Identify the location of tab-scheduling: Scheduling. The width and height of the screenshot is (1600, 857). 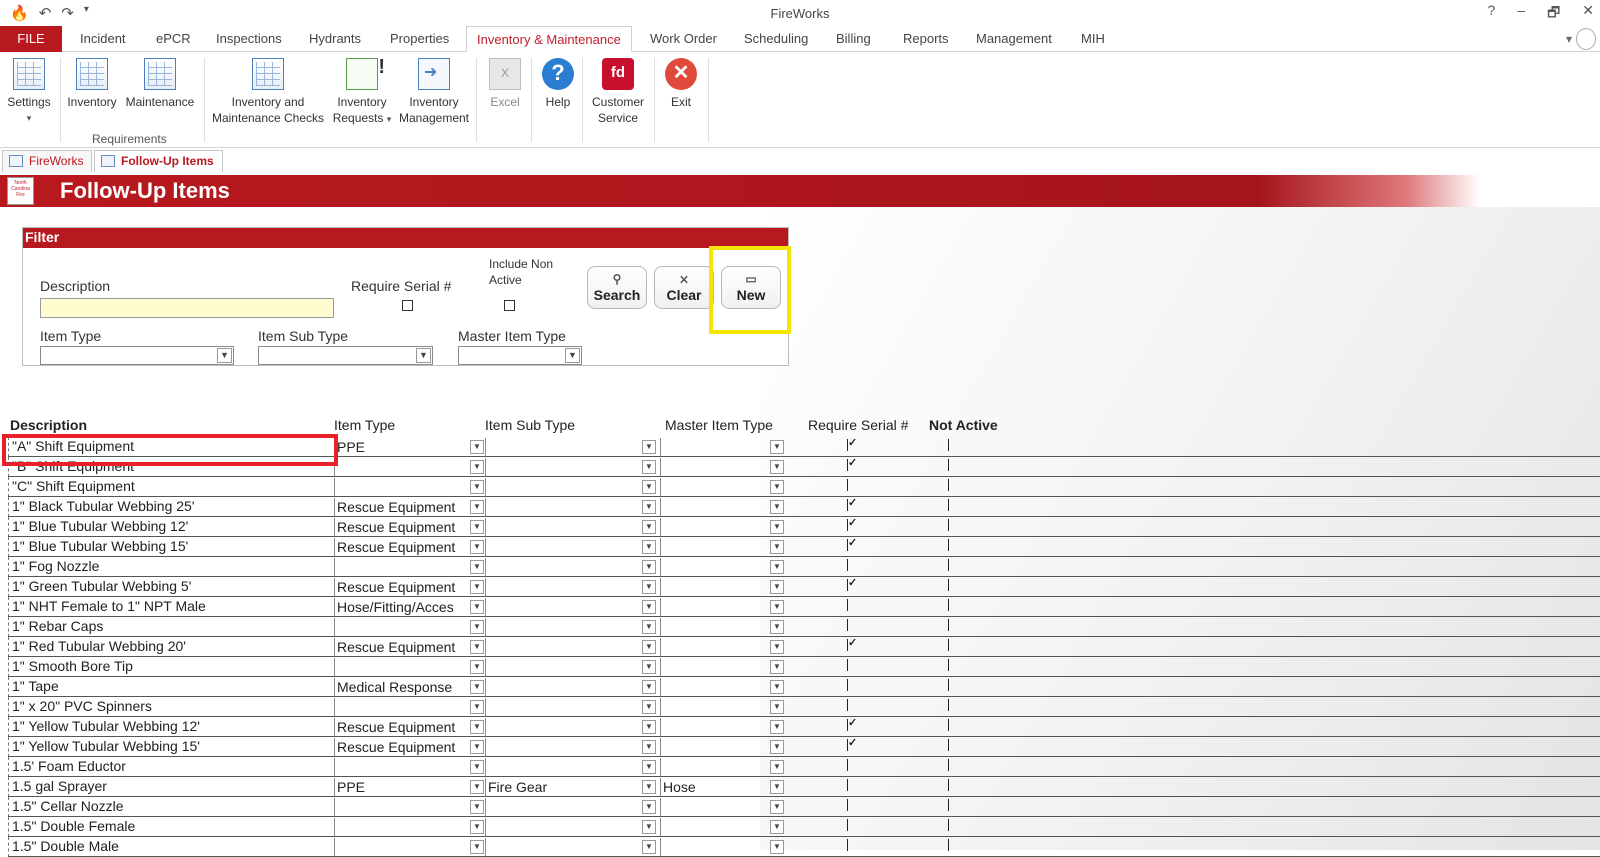
(776, 39).